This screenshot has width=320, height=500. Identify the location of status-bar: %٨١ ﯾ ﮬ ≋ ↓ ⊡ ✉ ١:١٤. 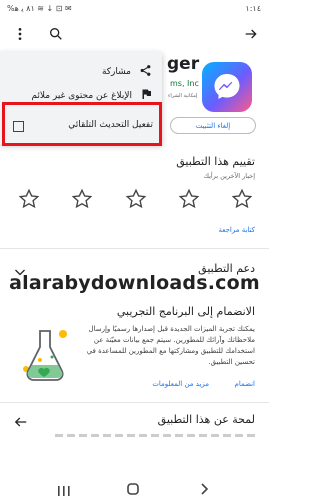
(134, 9).